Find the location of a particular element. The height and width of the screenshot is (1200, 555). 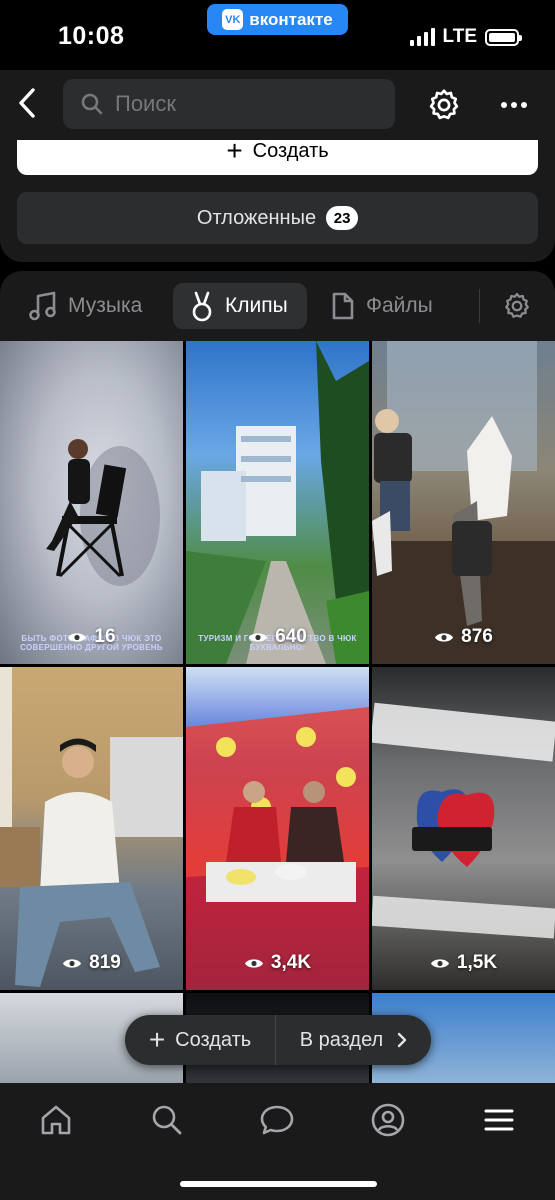

chevron-left-icon is located at coordinates (27, 103).